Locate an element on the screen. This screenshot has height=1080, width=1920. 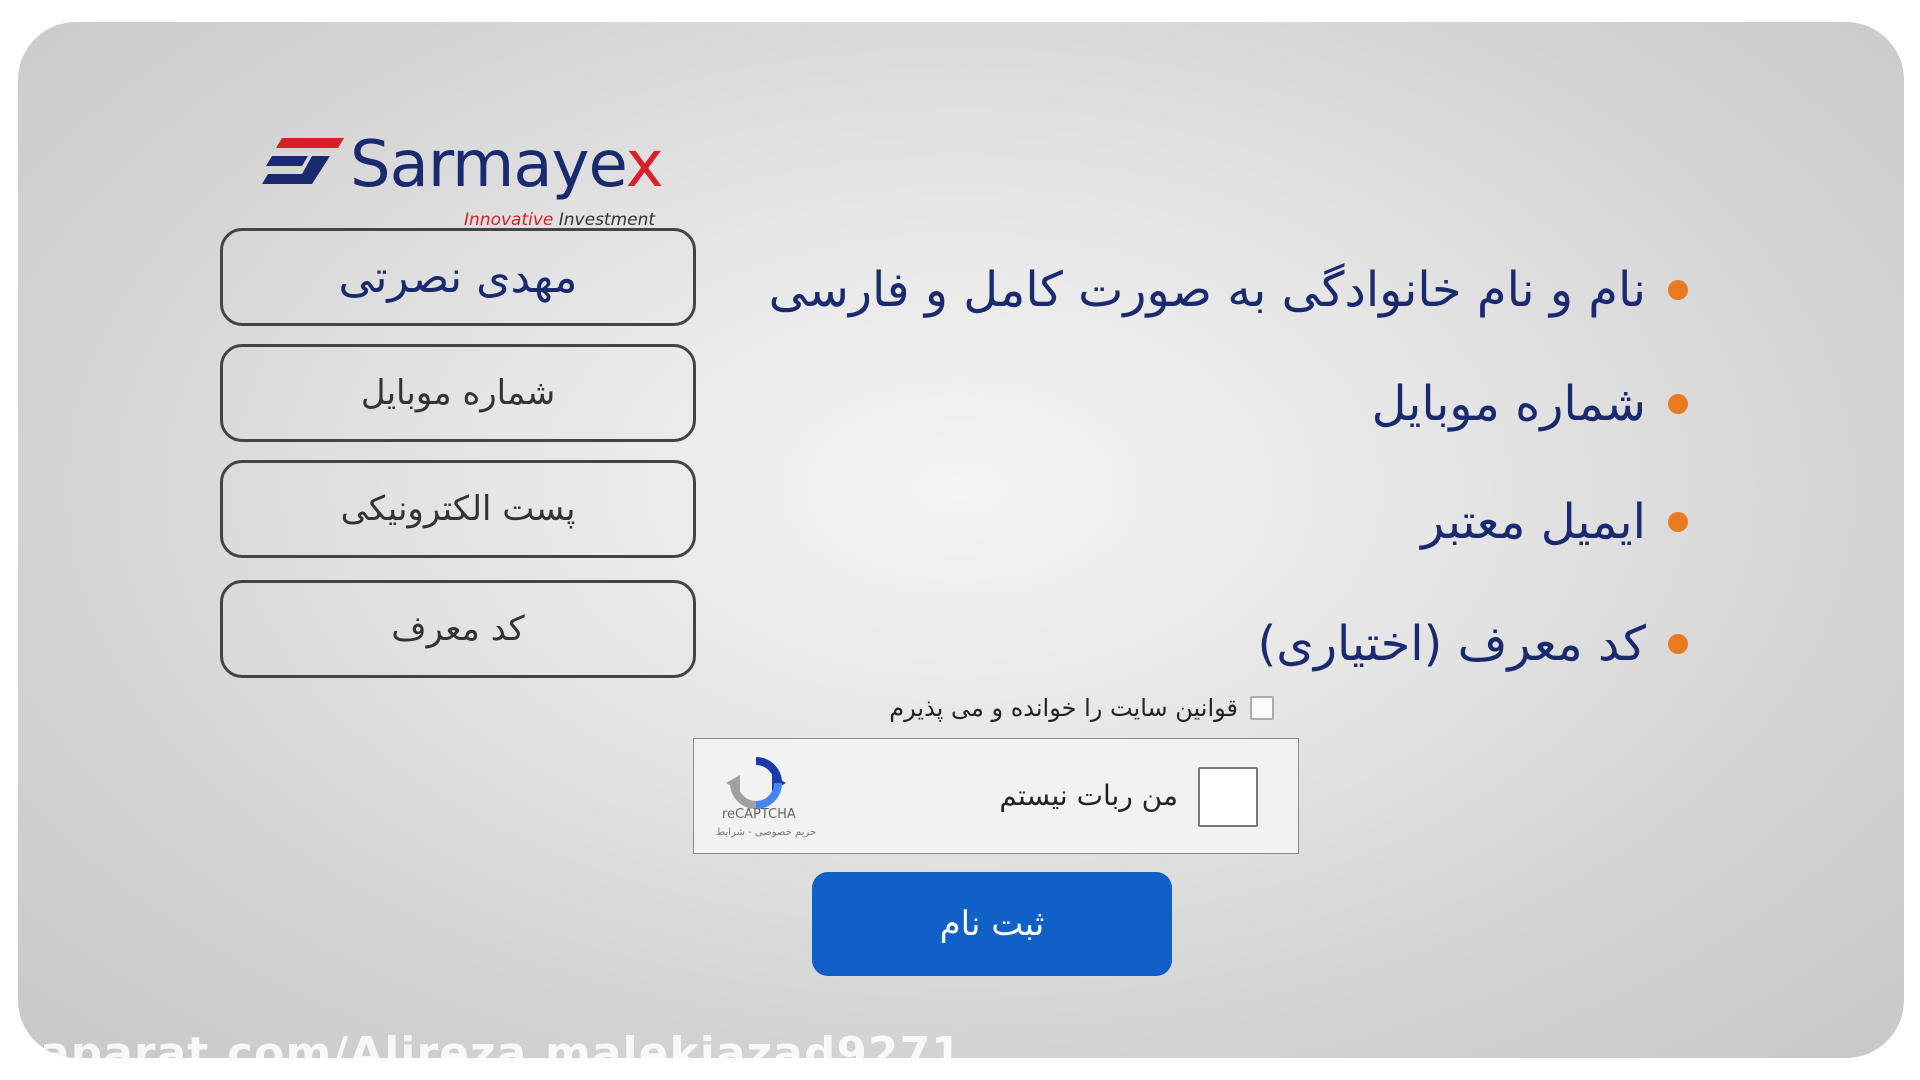
recaptcha-label: من ربات نیستم is located at coordinates (1088, 795).